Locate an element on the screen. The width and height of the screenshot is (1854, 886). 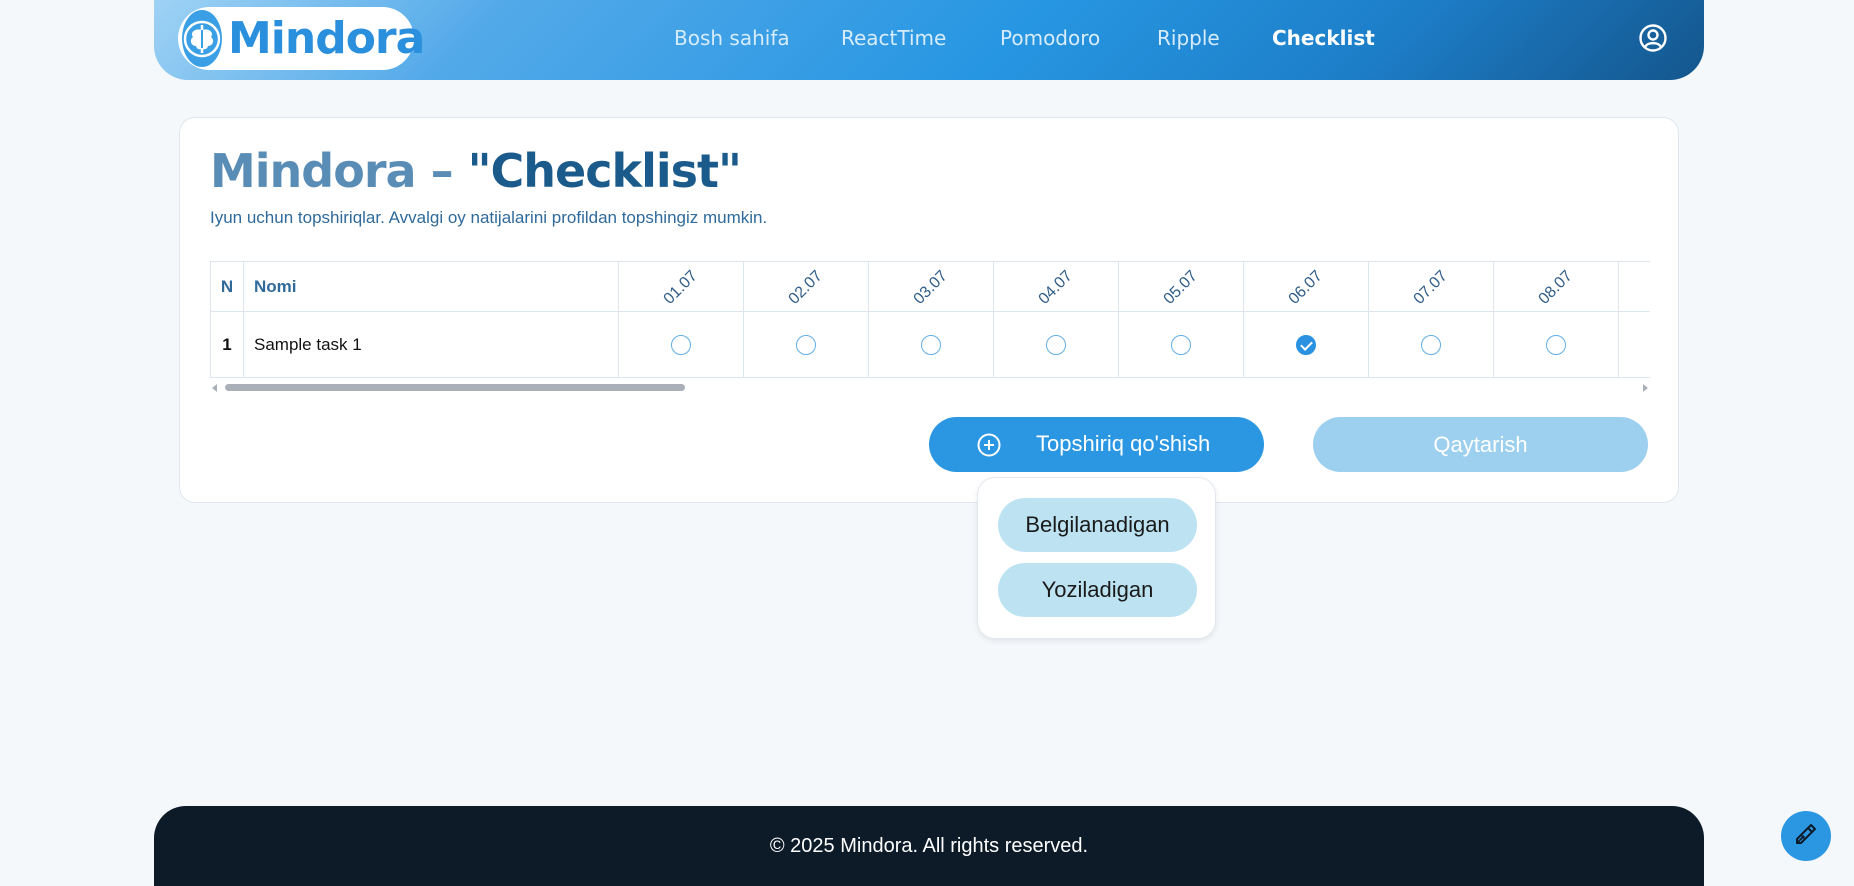
nav-item-reacttime: ReactTime is located at coordinates (893, 38).